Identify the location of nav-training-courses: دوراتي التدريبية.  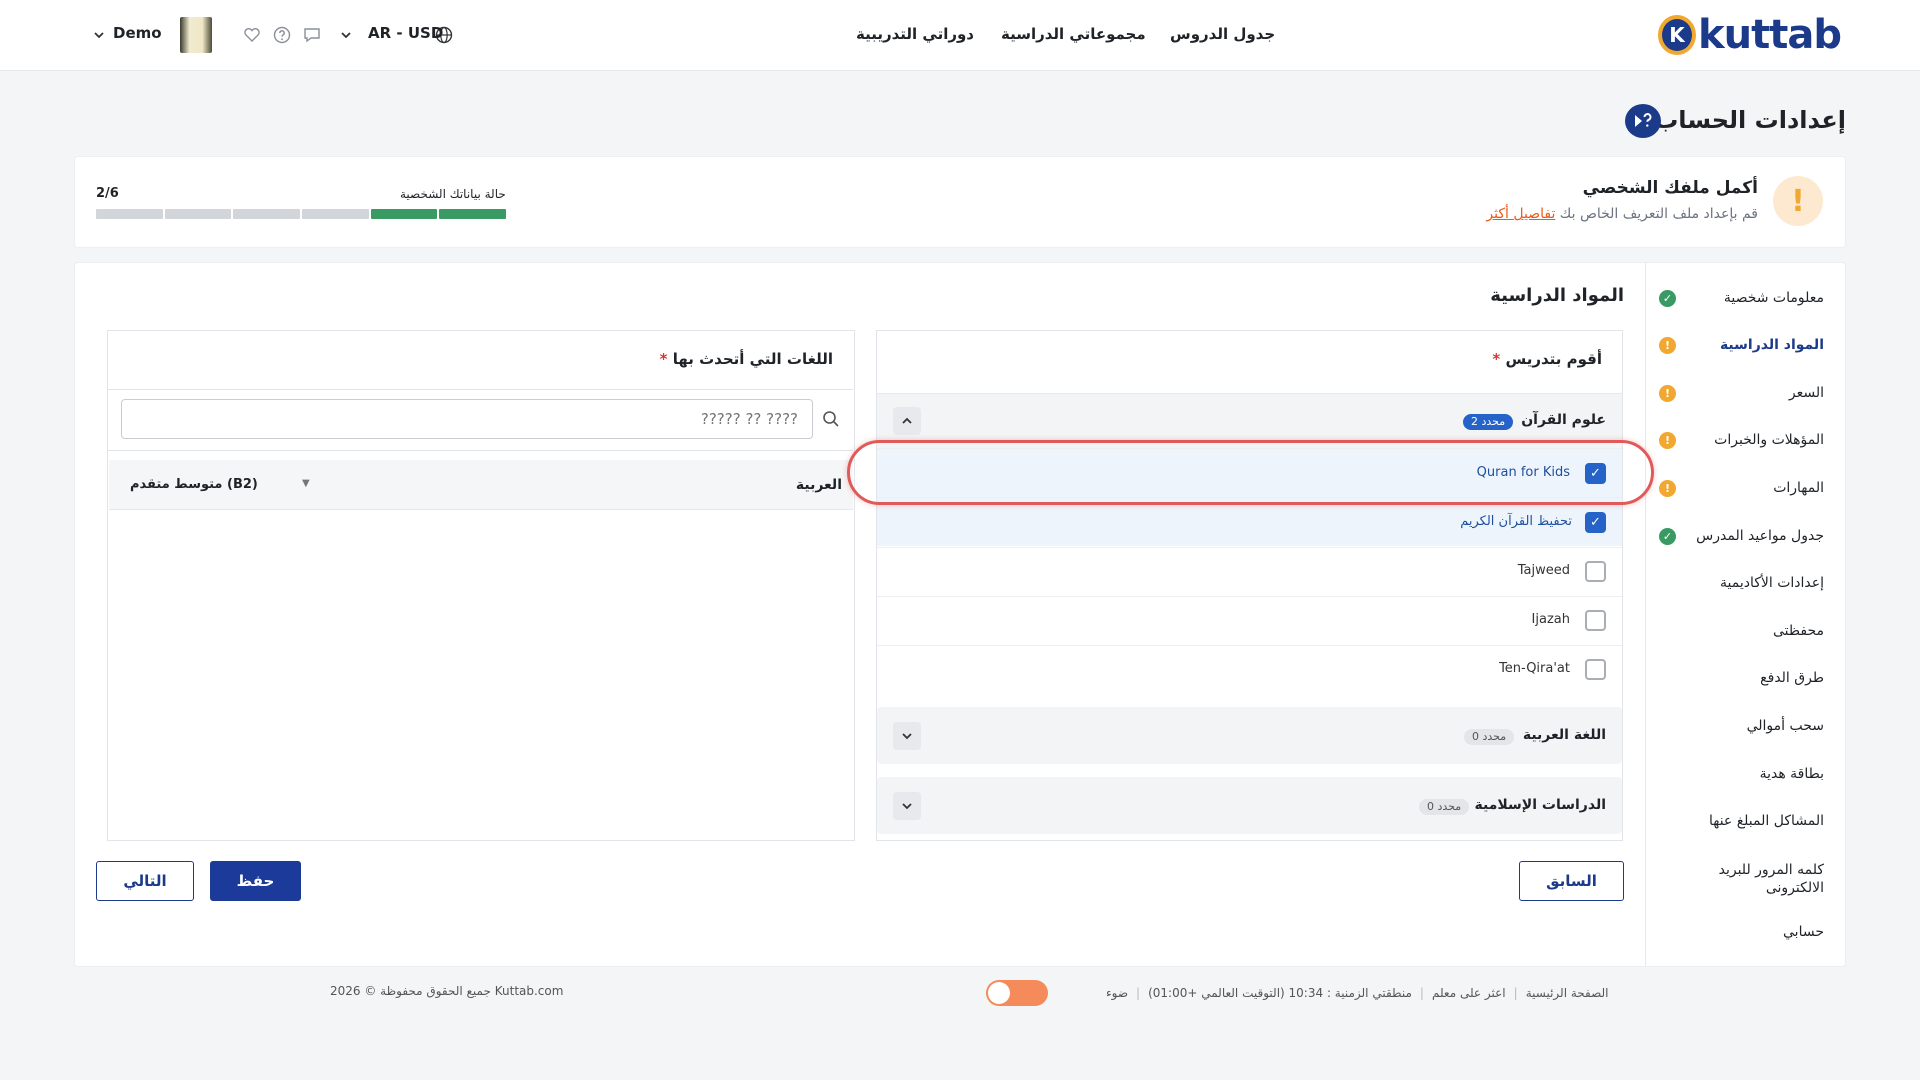
(915, 34).